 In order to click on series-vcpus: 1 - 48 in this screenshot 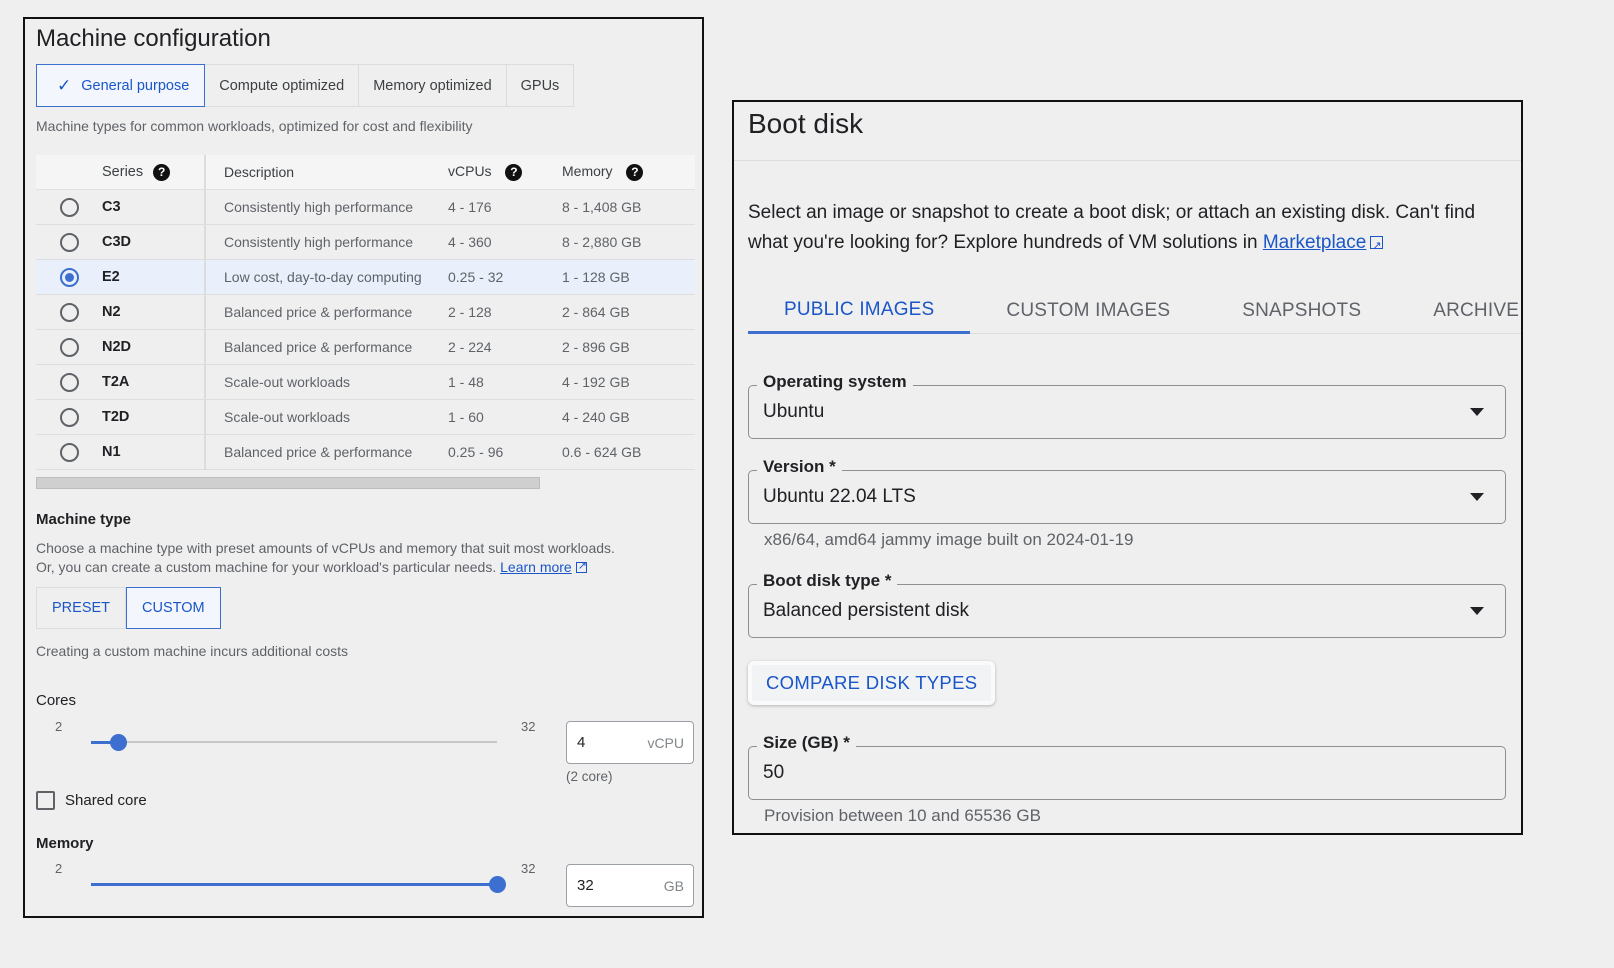, I will do `click(466, 382)`.